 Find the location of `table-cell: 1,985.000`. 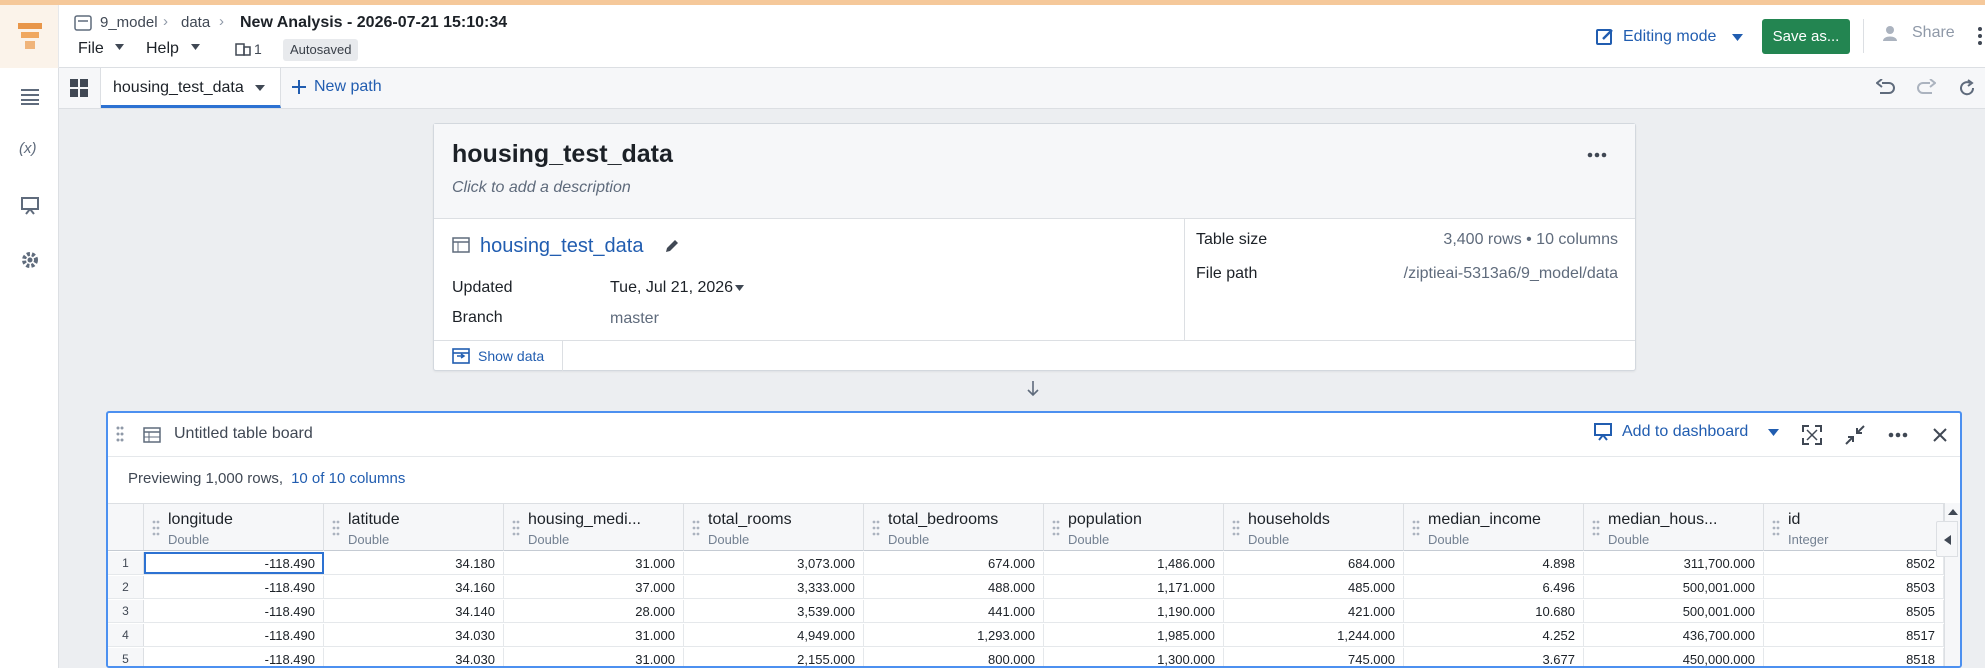

table-cell: 1,985.000 is located at coordinates (1134, 635).